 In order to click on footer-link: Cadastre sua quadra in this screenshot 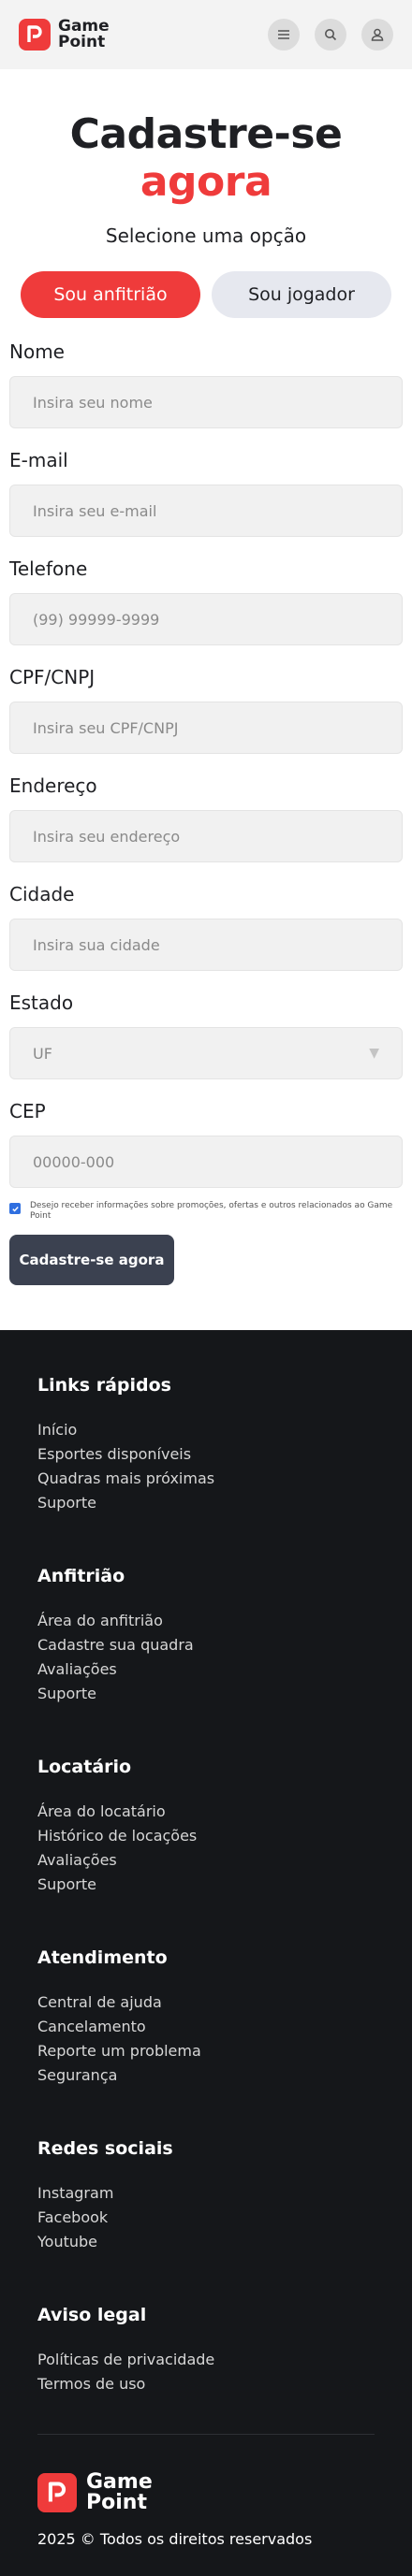, I will do `click(206, 1645)`.